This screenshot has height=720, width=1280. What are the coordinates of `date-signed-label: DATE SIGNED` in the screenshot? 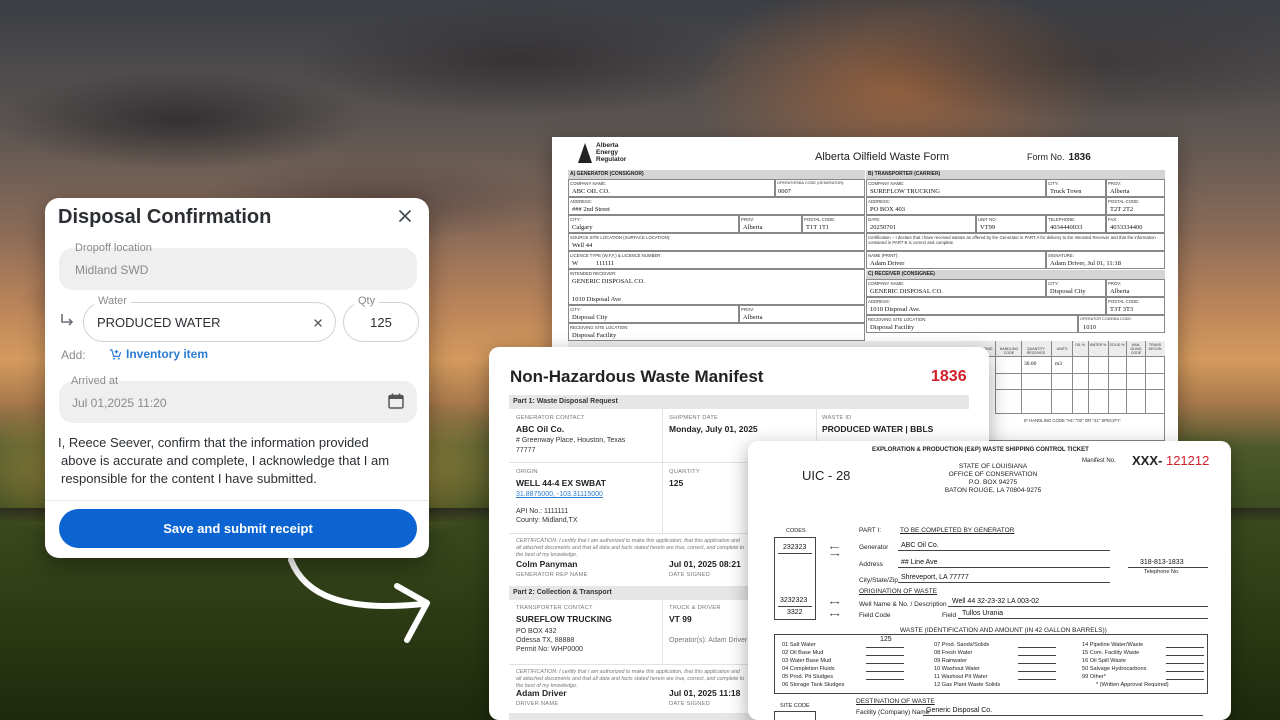 It's located at (690, 575).